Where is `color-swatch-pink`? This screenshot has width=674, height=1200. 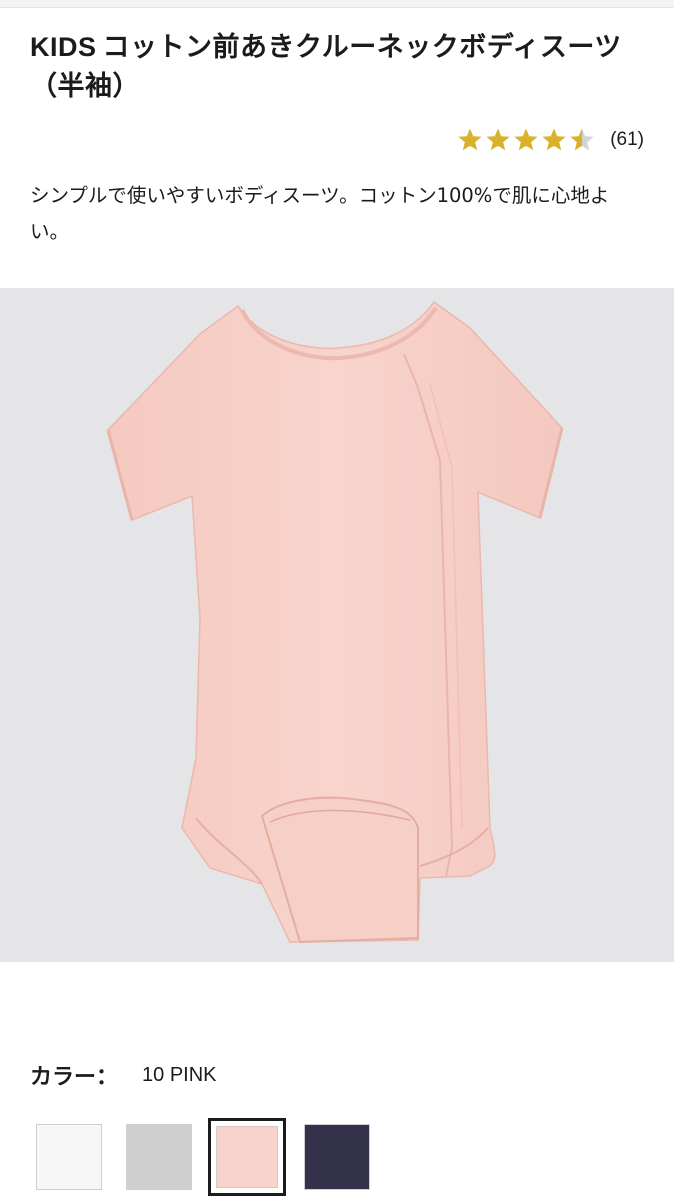
color-swatch-pink is located at coordinates (247, 1157).